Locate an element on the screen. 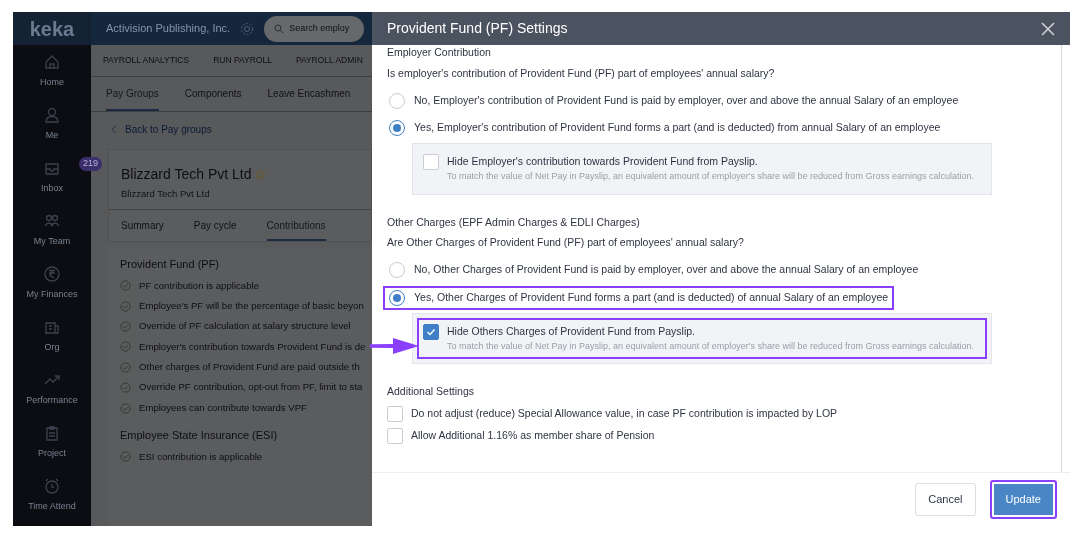 This screenshot has height=542, width=1092. tab: Pay cycle is located at coordinates (215, 225).